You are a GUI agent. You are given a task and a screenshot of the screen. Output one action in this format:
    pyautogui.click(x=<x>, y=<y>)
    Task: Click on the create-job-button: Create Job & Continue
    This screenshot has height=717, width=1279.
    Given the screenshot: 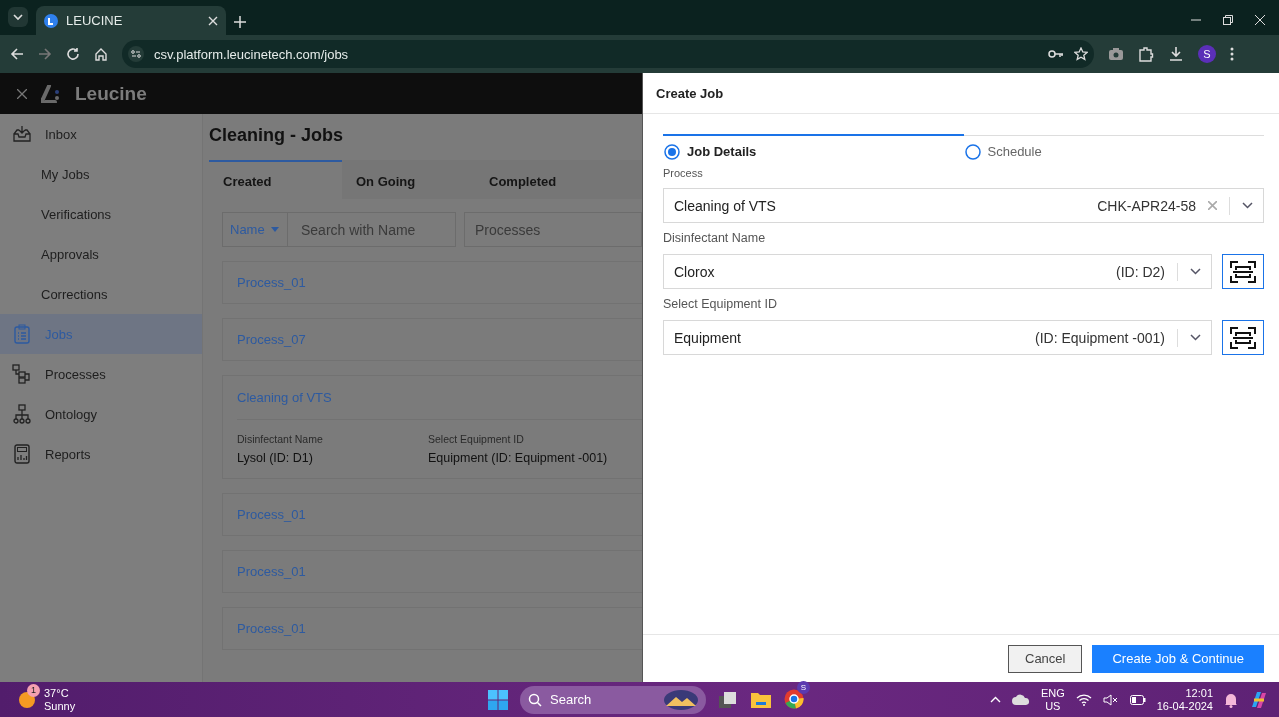 What is the action you would take?
    pyautogui.click(x=1178, y=658)
    